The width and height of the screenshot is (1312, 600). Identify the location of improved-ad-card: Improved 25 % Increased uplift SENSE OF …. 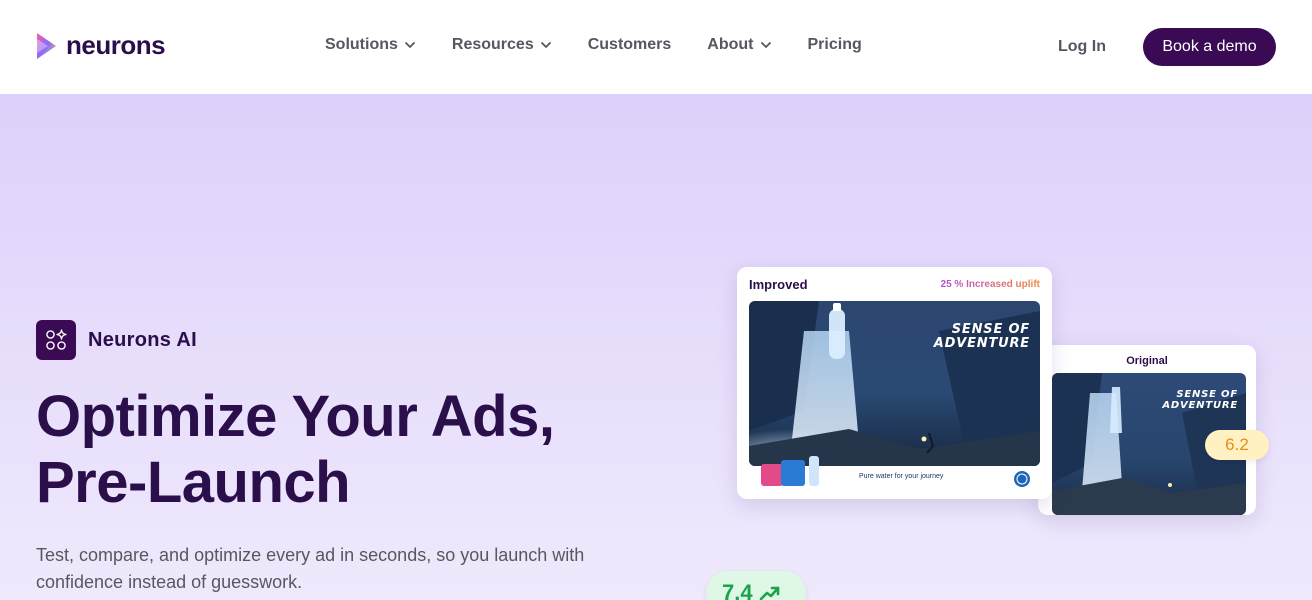
(894, 383).